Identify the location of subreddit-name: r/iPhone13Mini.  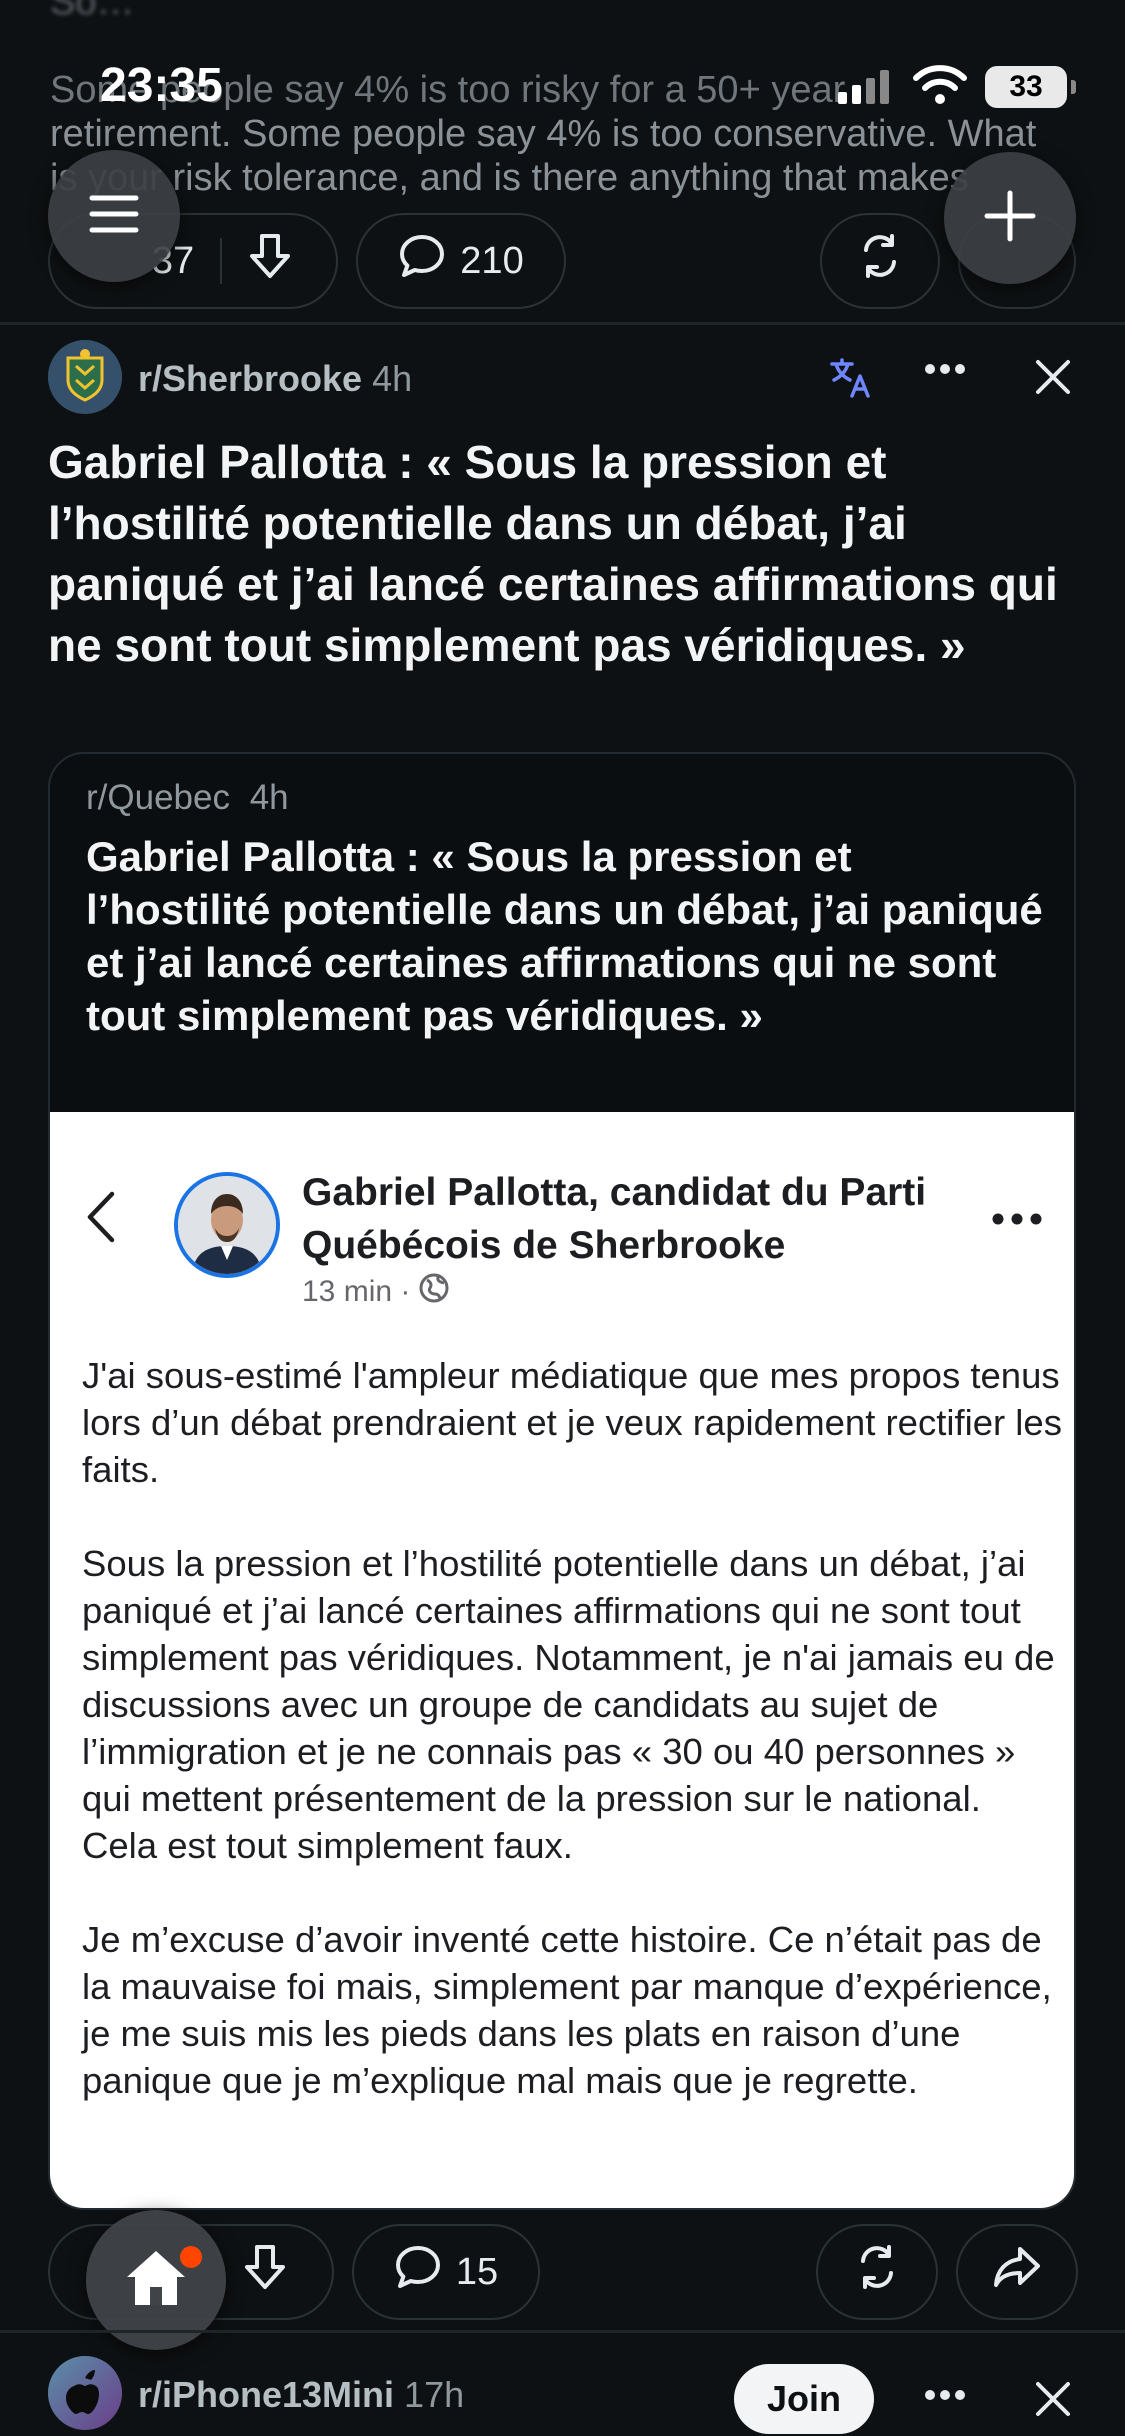
(266, 2394).